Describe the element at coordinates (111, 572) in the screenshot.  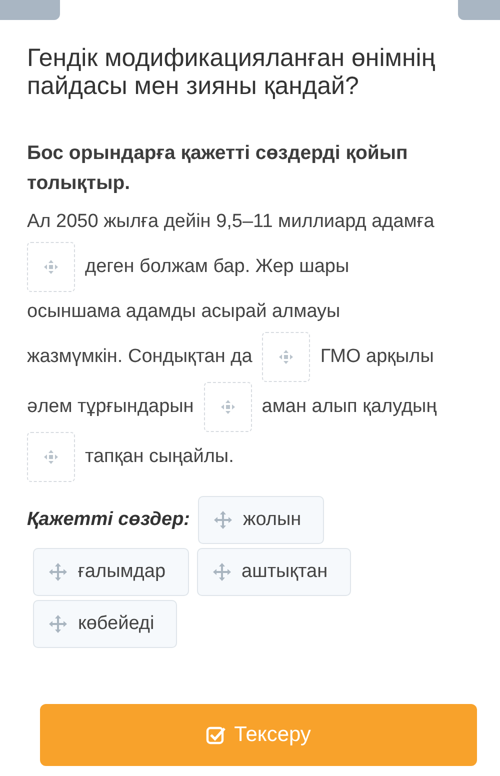
I see `word-chip: ғалымдар` at that location.